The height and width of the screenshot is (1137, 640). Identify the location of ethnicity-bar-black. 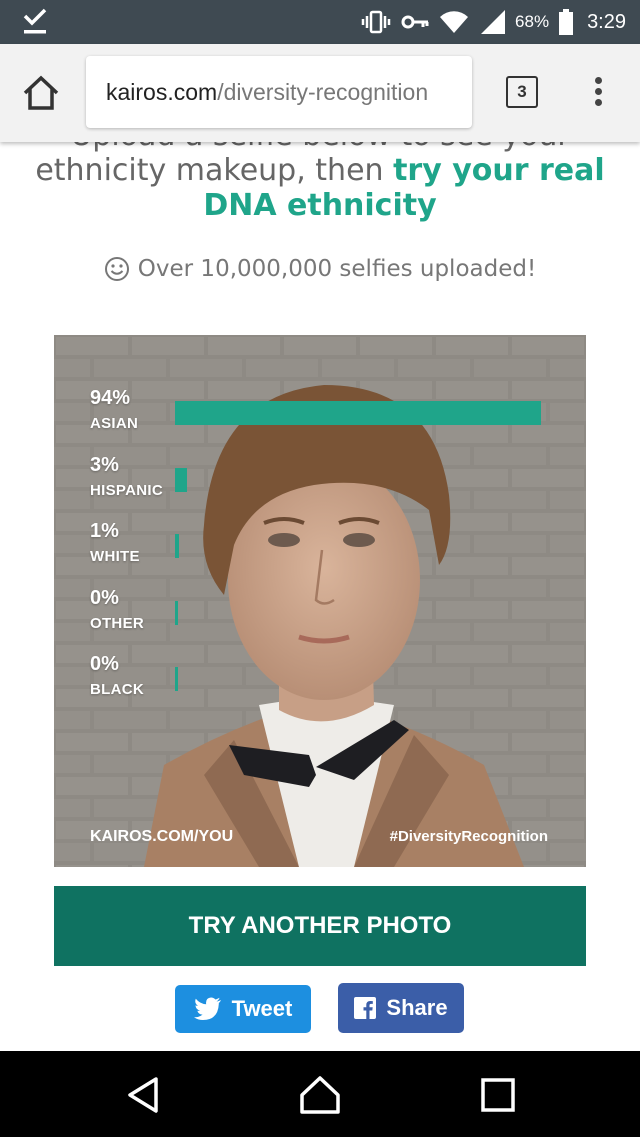
(176, 679).